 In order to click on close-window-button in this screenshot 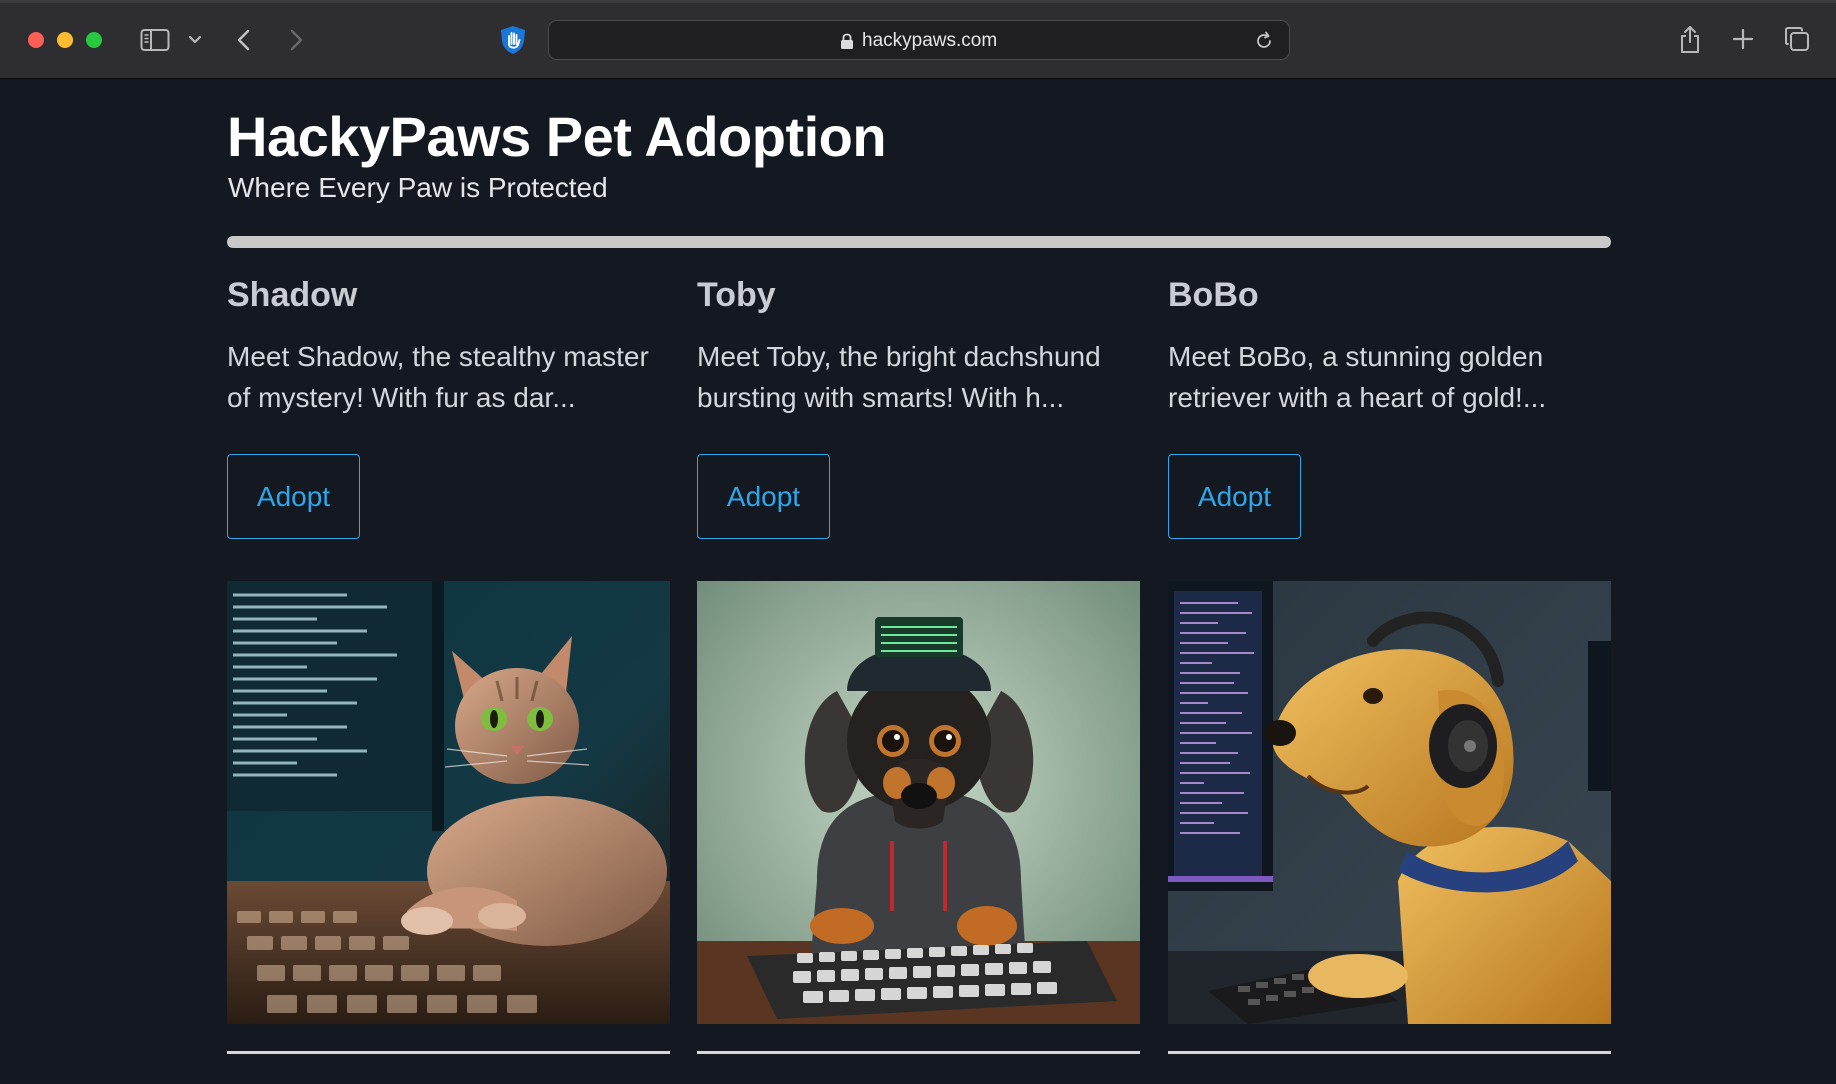, I will do `click(36, 40)`.